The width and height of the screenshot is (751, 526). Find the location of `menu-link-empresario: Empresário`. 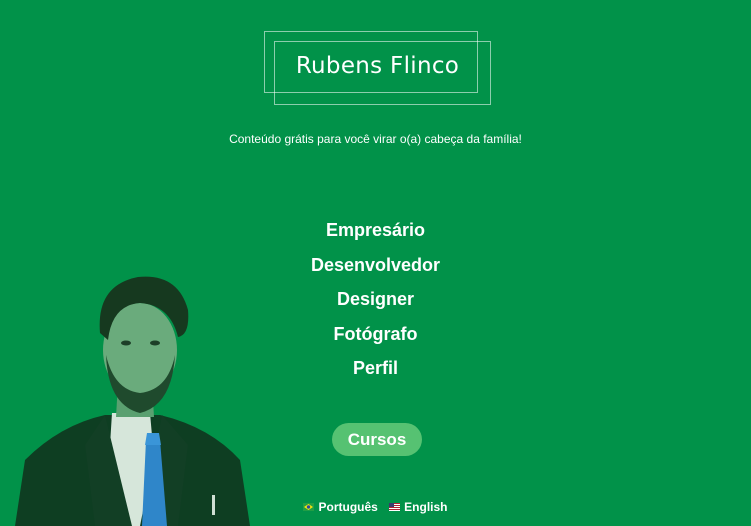

menu-link-empresario: Empresário is located at coordinates (375, 230).